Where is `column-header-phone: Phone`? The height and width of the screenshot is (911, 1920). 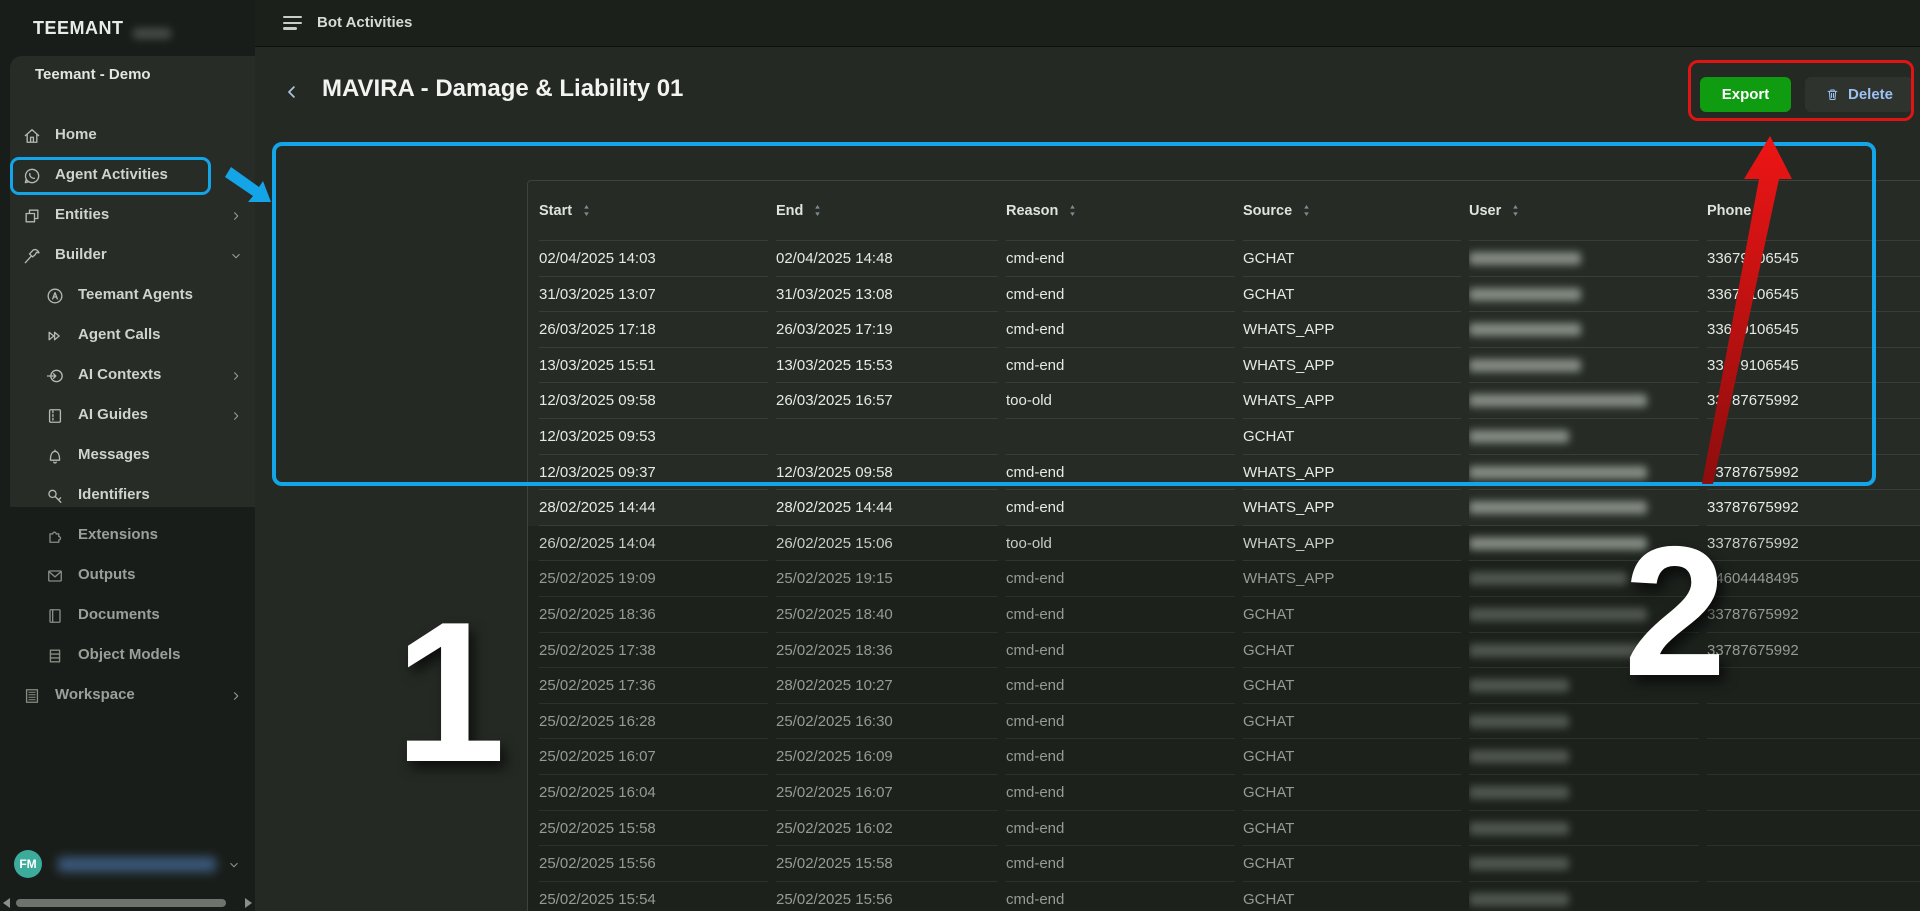 column-header-phone: Phone is located at coordinates (1813, 211).